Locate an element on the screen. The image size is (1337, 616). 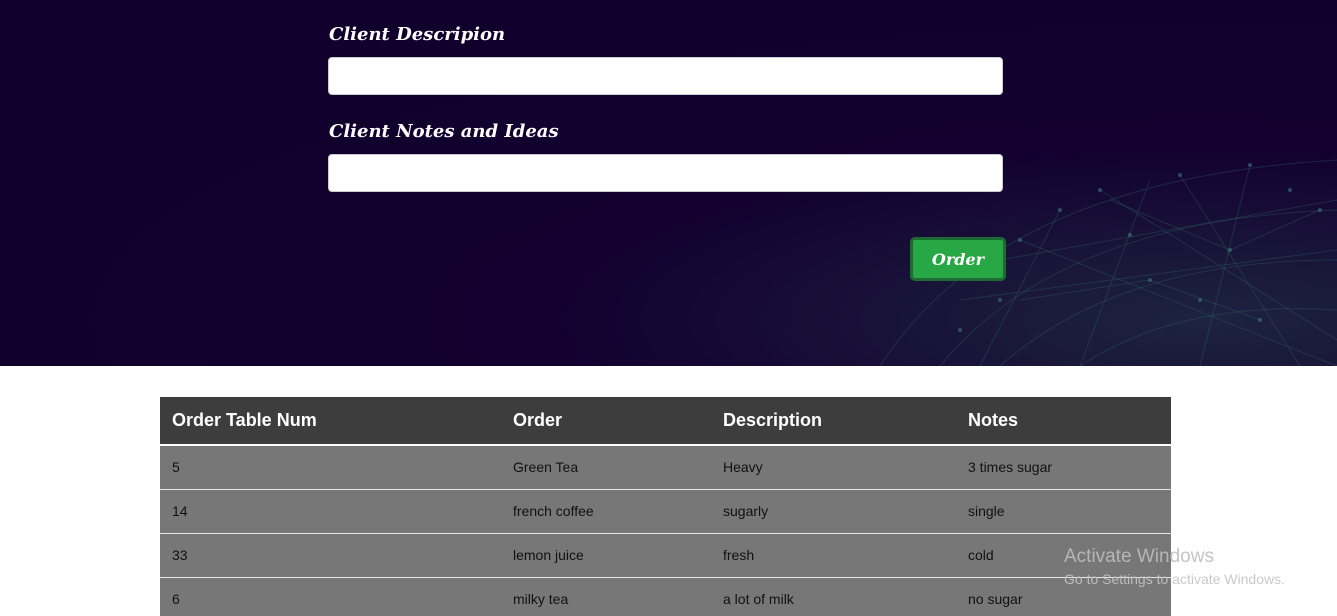
table-header-row: Order Table Num Order Description Notes is located at coordinates (665, 421).